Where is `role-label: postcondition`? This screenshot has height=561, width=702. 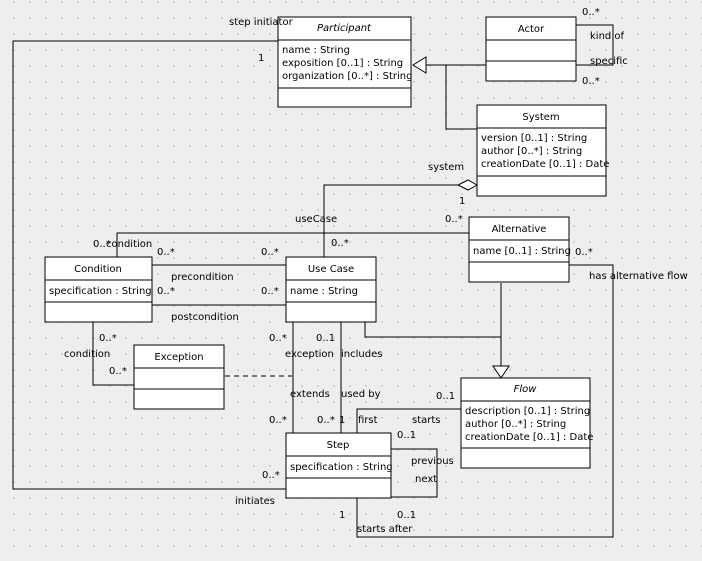
role-label: postcondition is located at coordinates (205, 317).